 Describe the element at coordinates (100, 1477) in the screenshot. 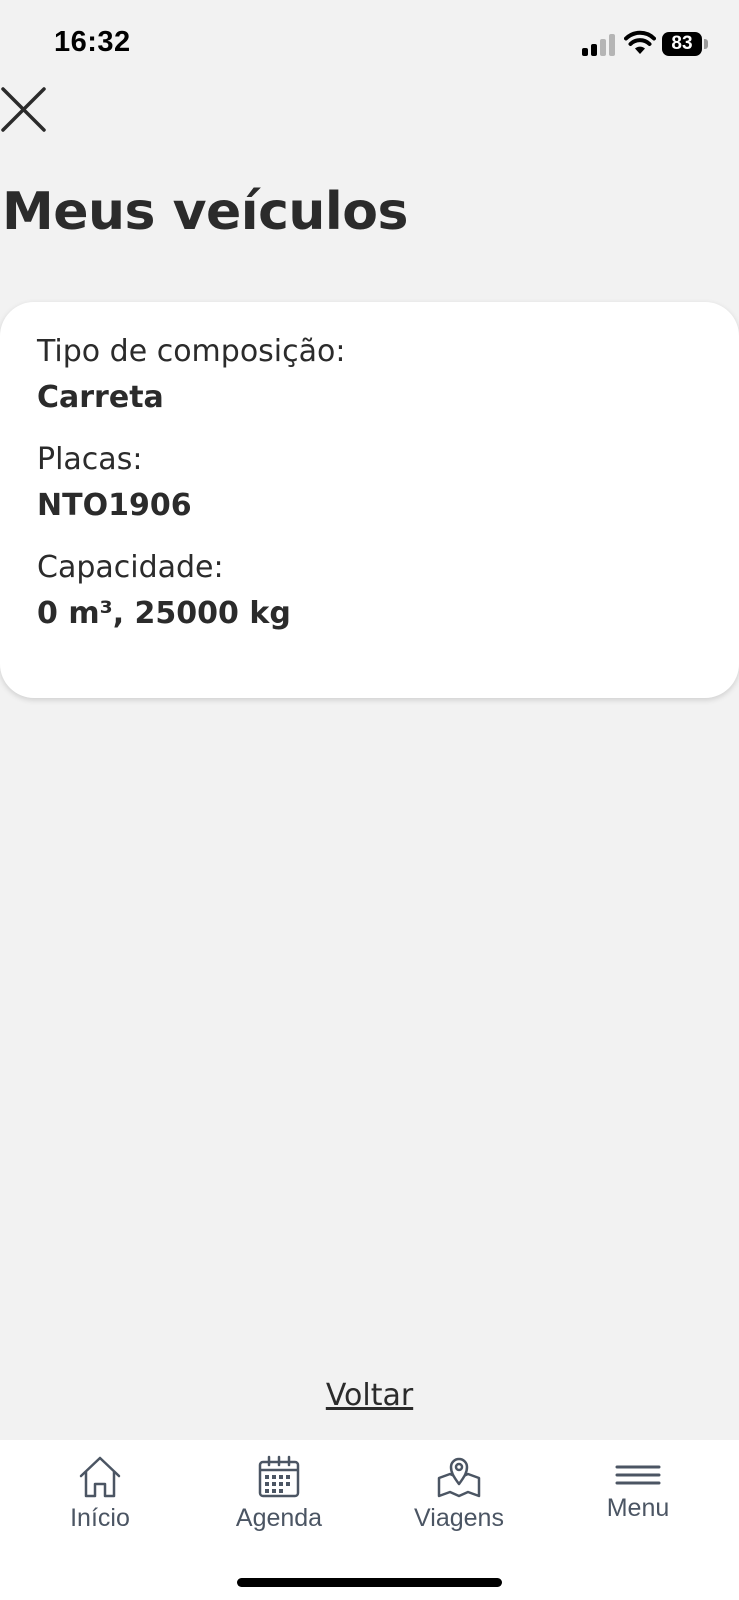

I see `home-icon` at that location.